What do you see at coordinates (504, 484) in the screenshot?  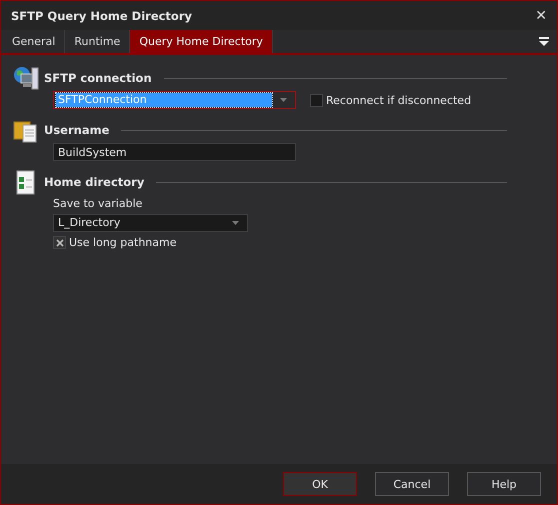 I see `dialog-button: Help` at bounding box center [504, 484].